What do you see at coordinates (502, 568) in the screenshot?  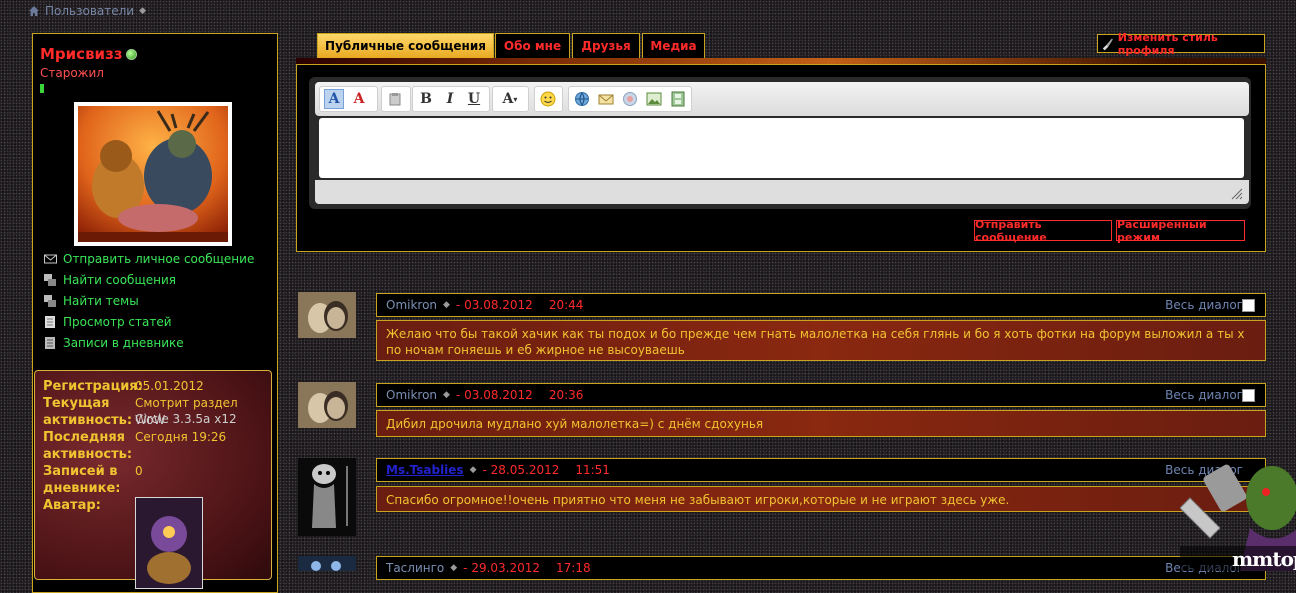 I see `message-date: - 29.03.2012` at bounding box center [502, 568].